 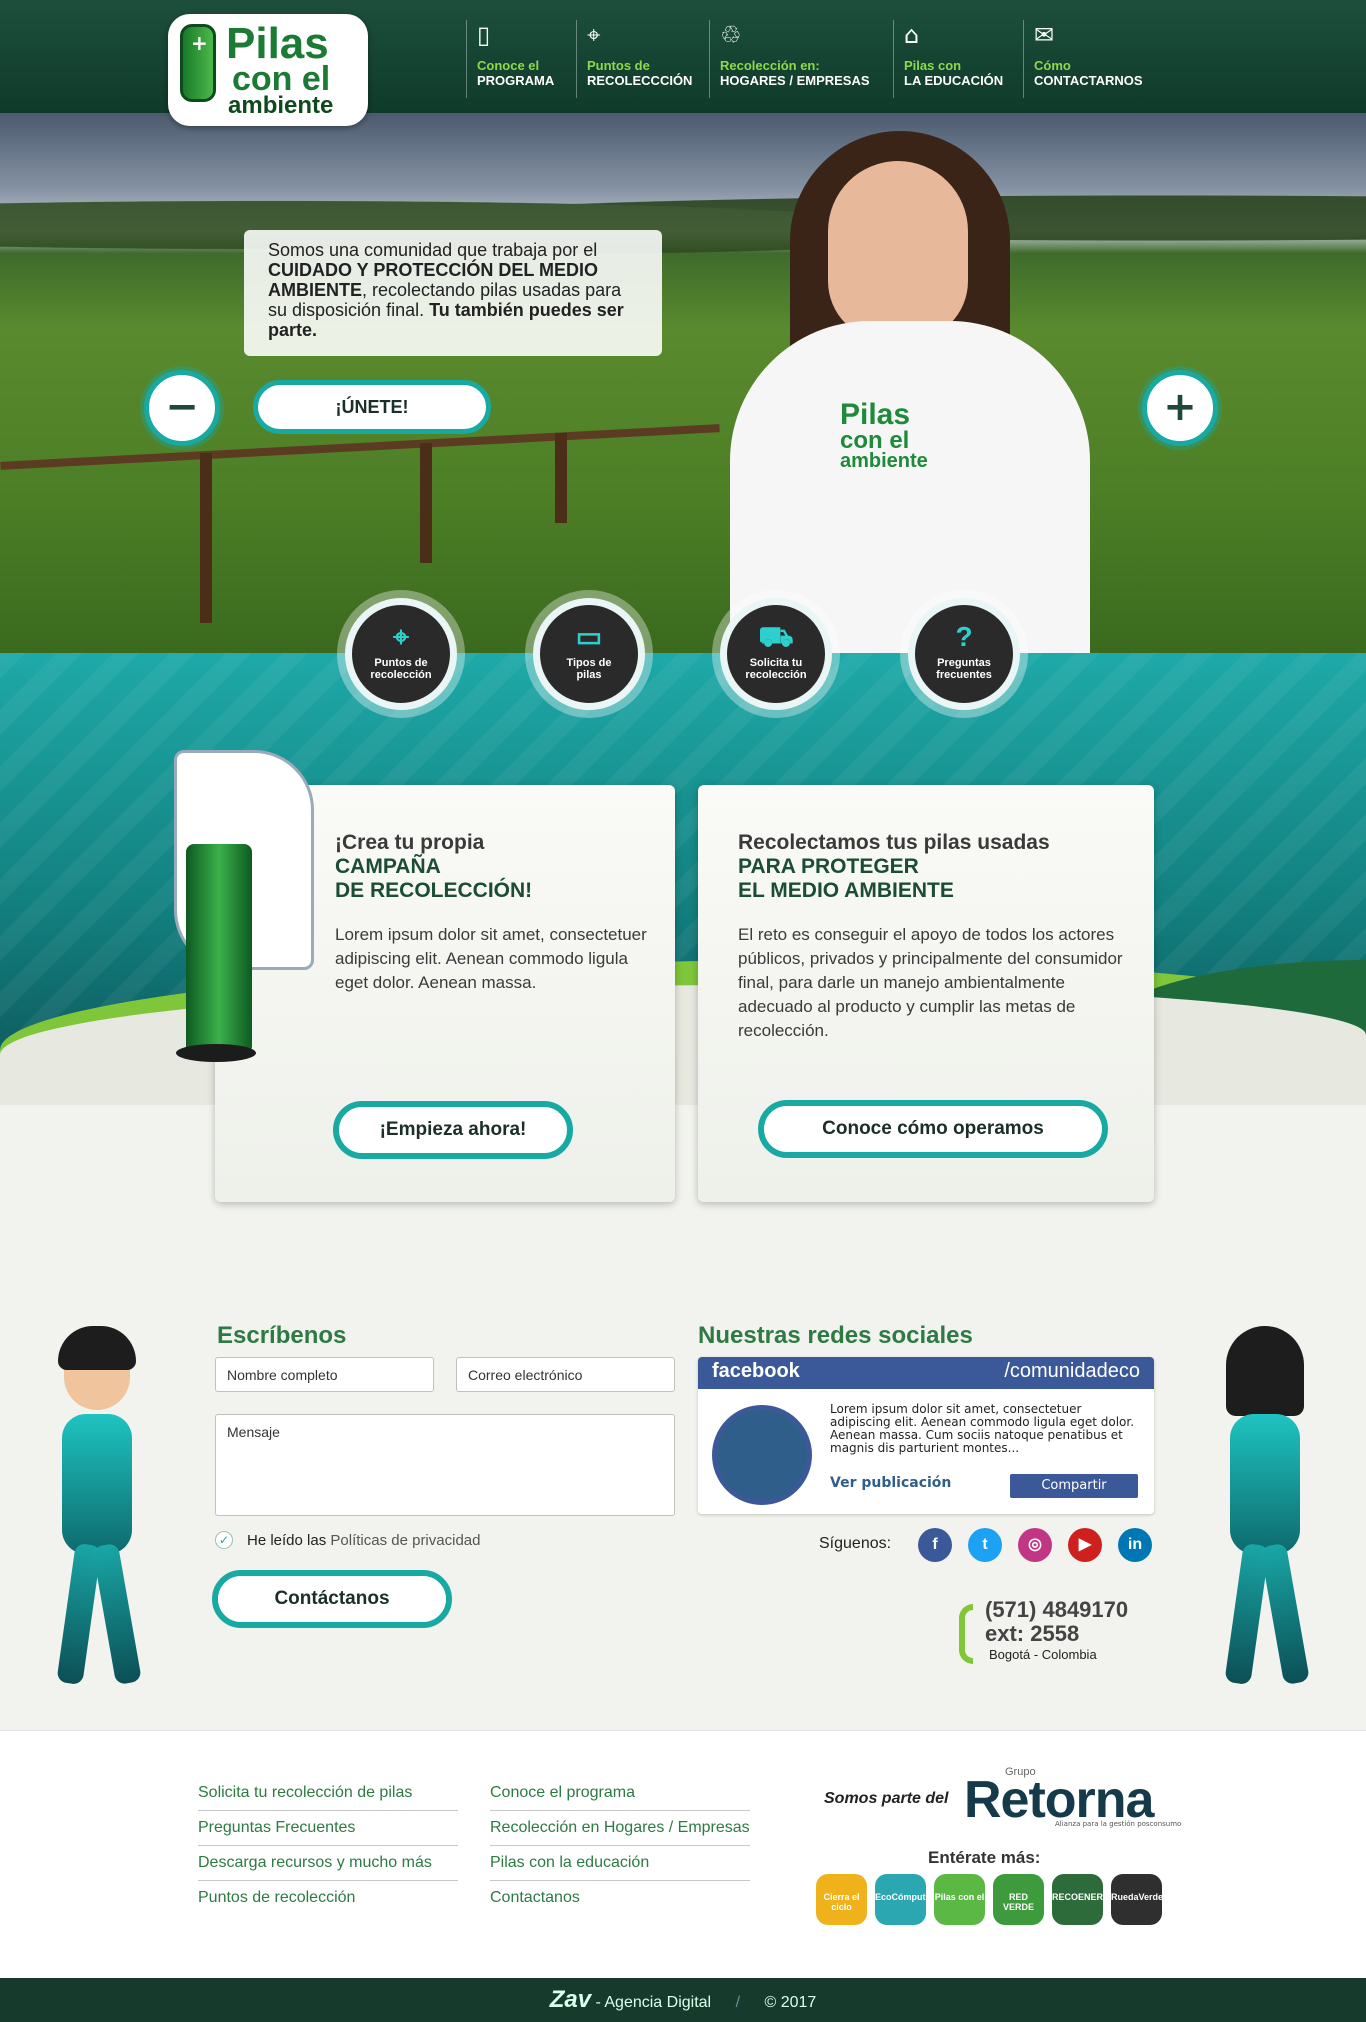 I want to click on share-button: Compartir, so click(x=1074, y=1486).